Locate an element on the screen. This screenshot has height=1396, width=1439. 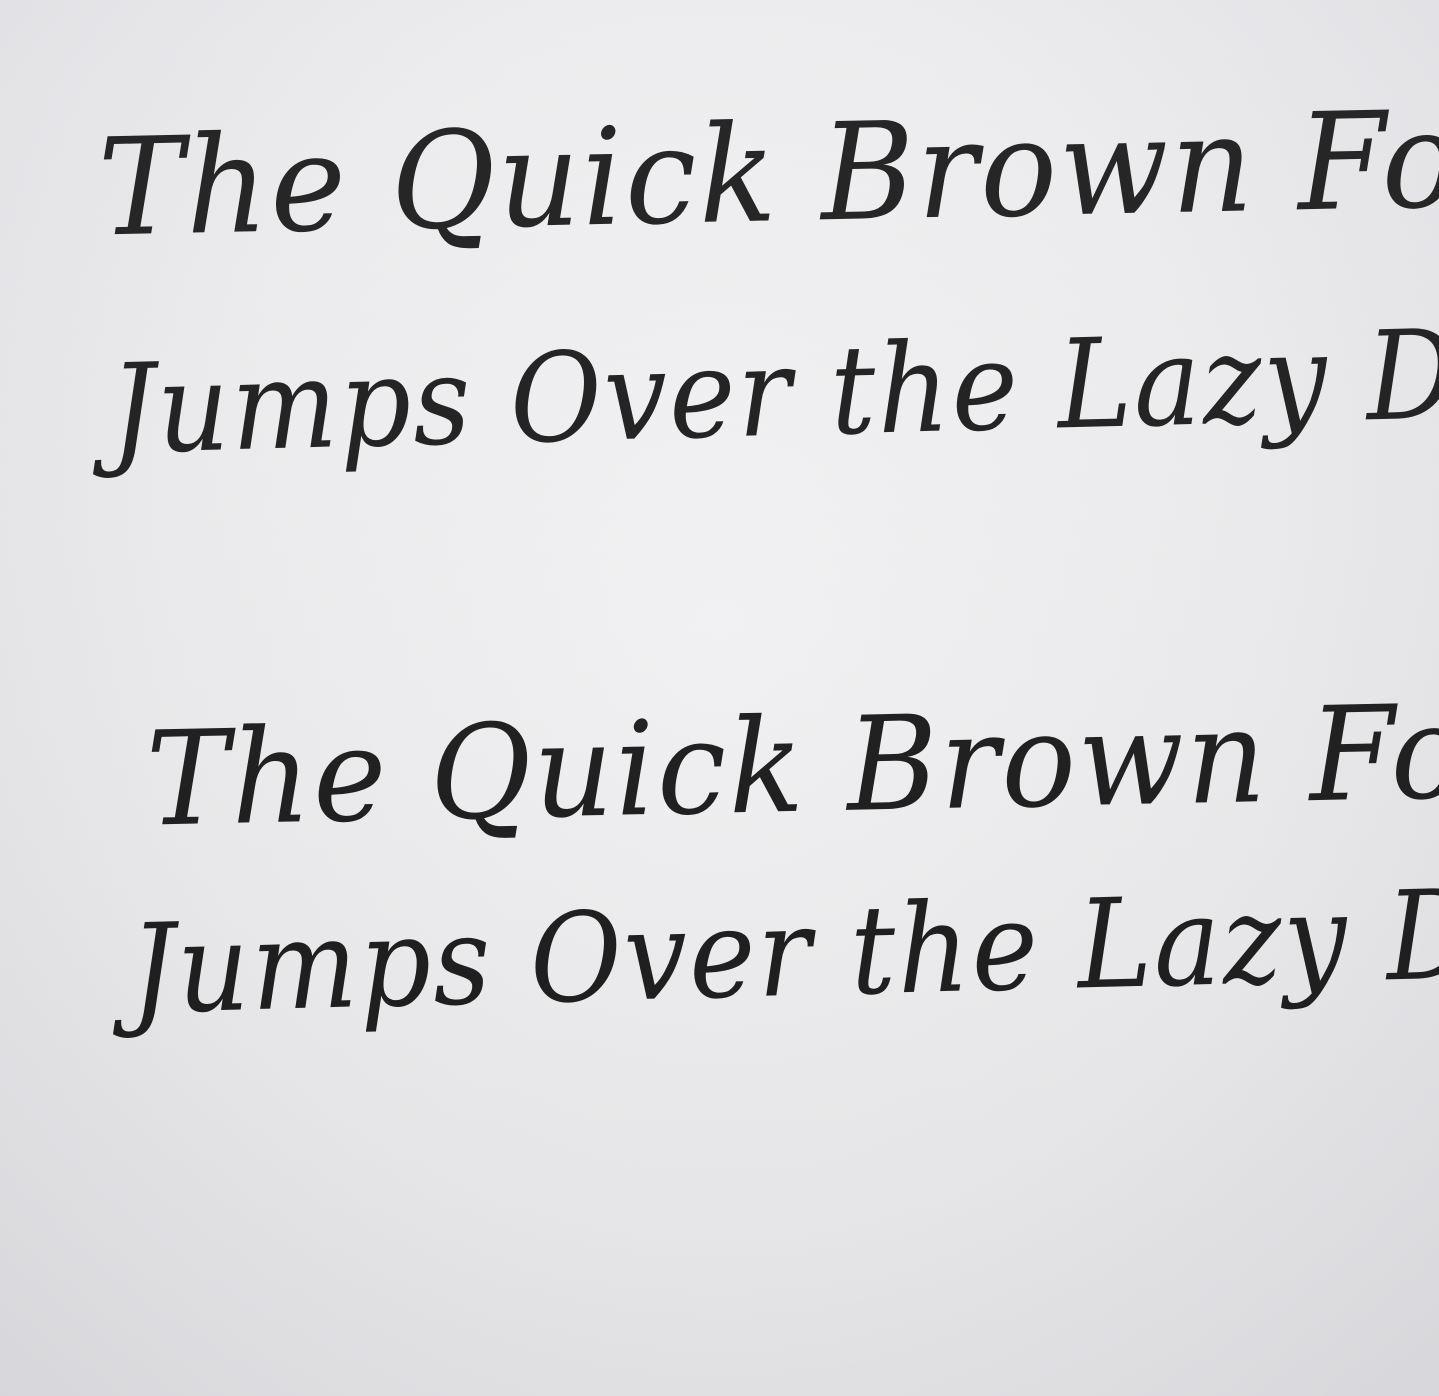
sample-1-line-1: The Quick Brown Fox is located at coordinates (767, 173).